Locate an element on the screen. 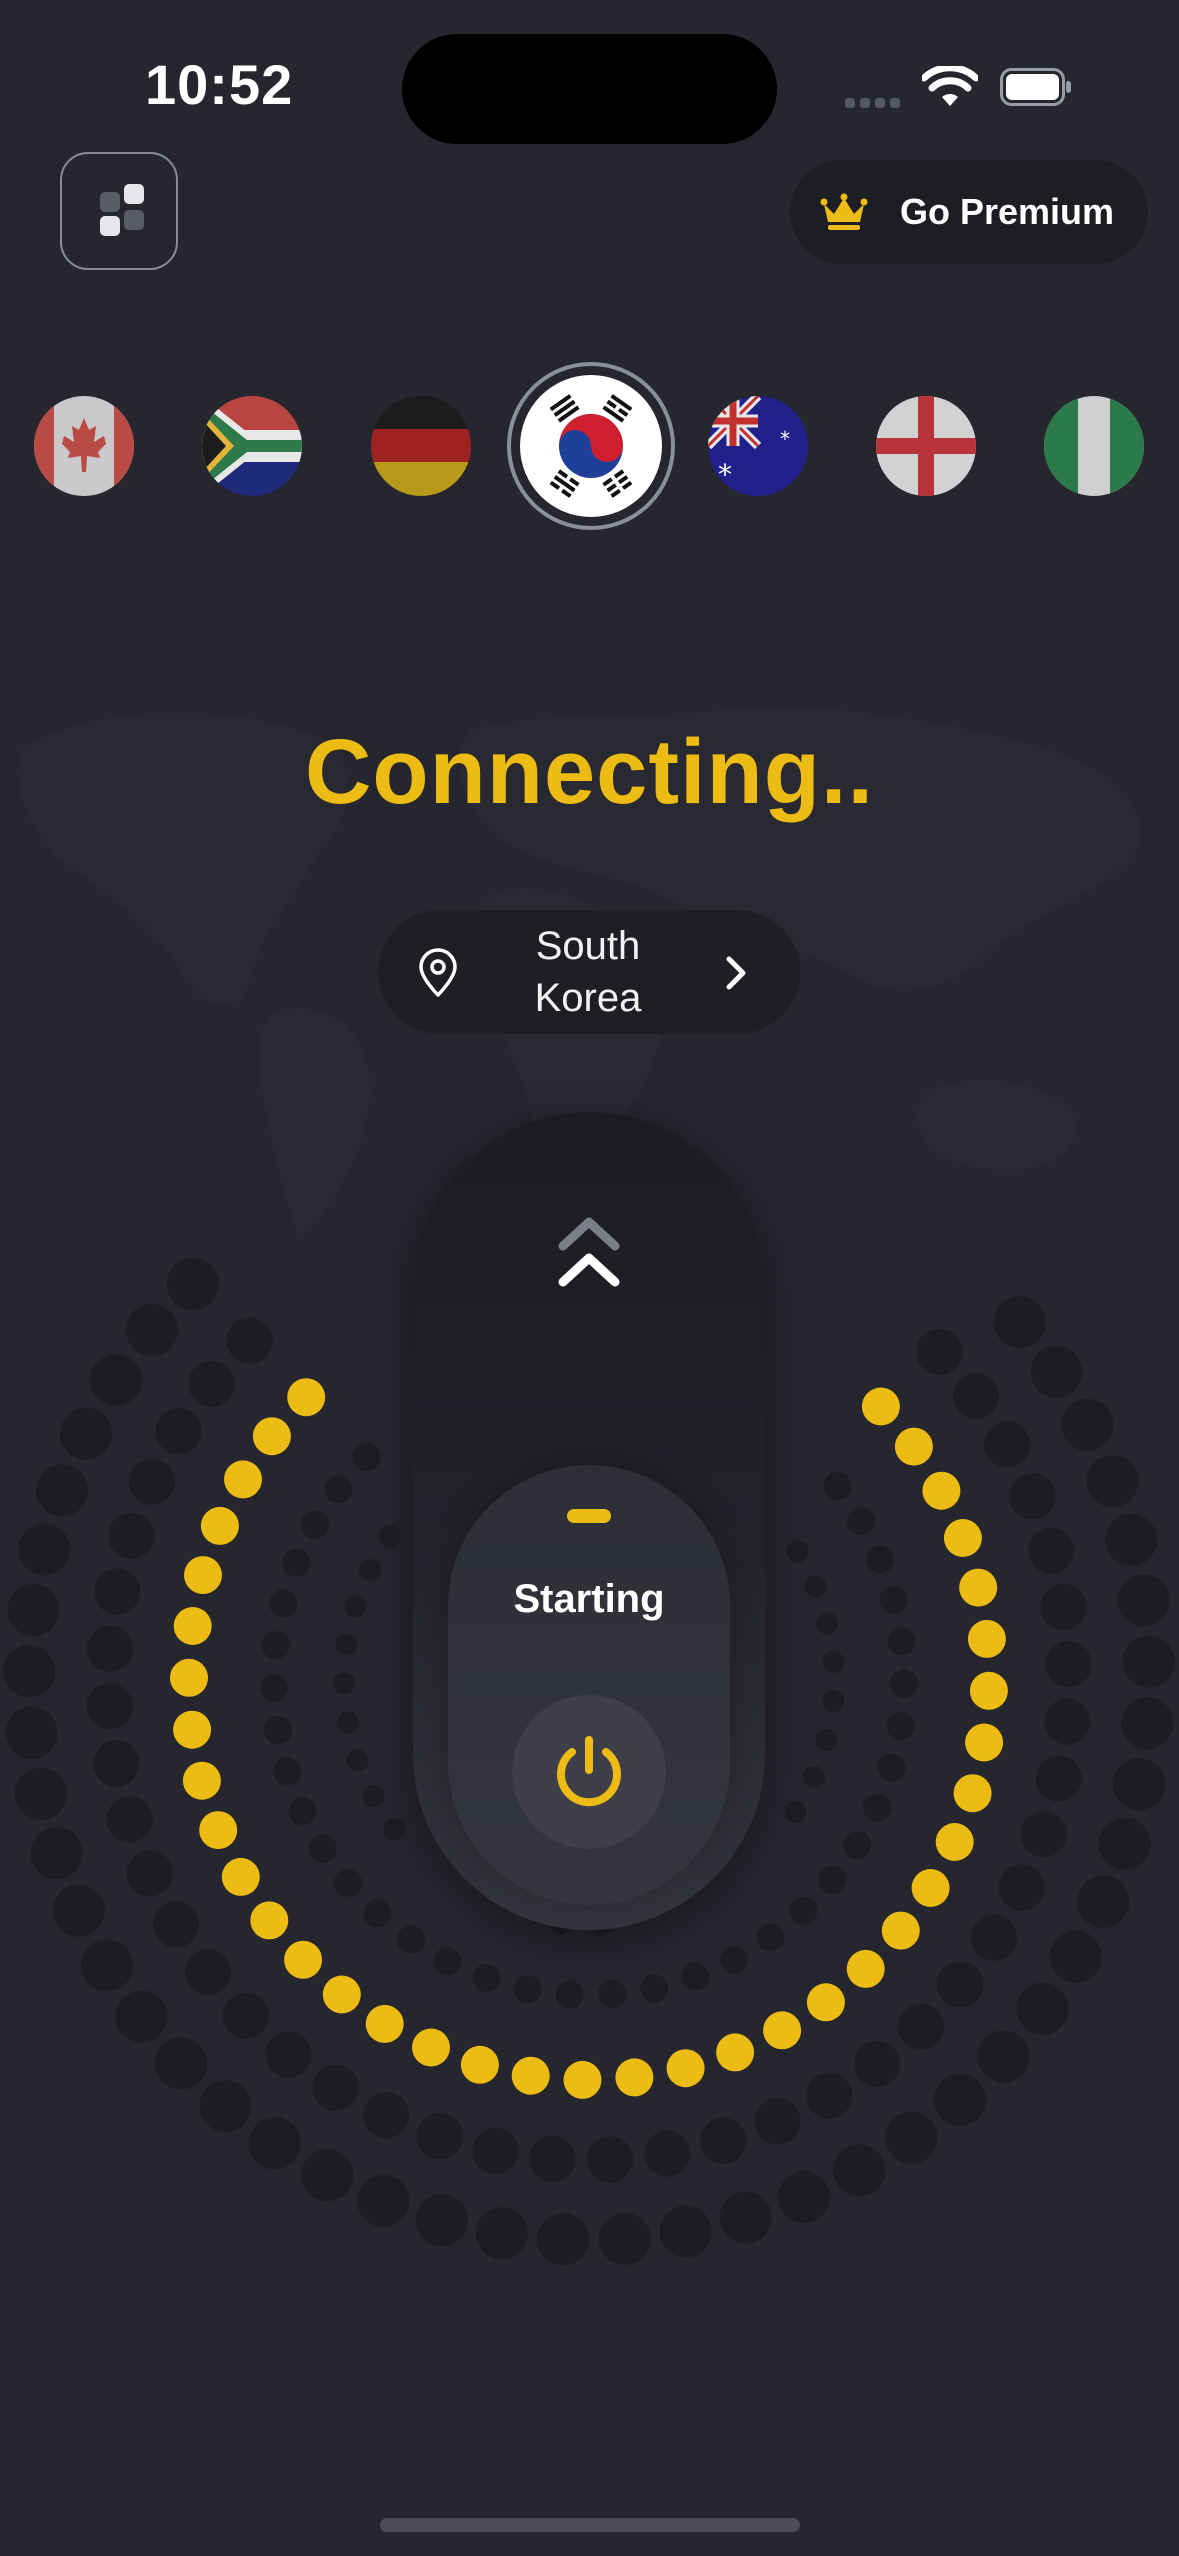 This screenshot has width=1179, height=2556. home-indicator is located at coordinates (590, 2525).